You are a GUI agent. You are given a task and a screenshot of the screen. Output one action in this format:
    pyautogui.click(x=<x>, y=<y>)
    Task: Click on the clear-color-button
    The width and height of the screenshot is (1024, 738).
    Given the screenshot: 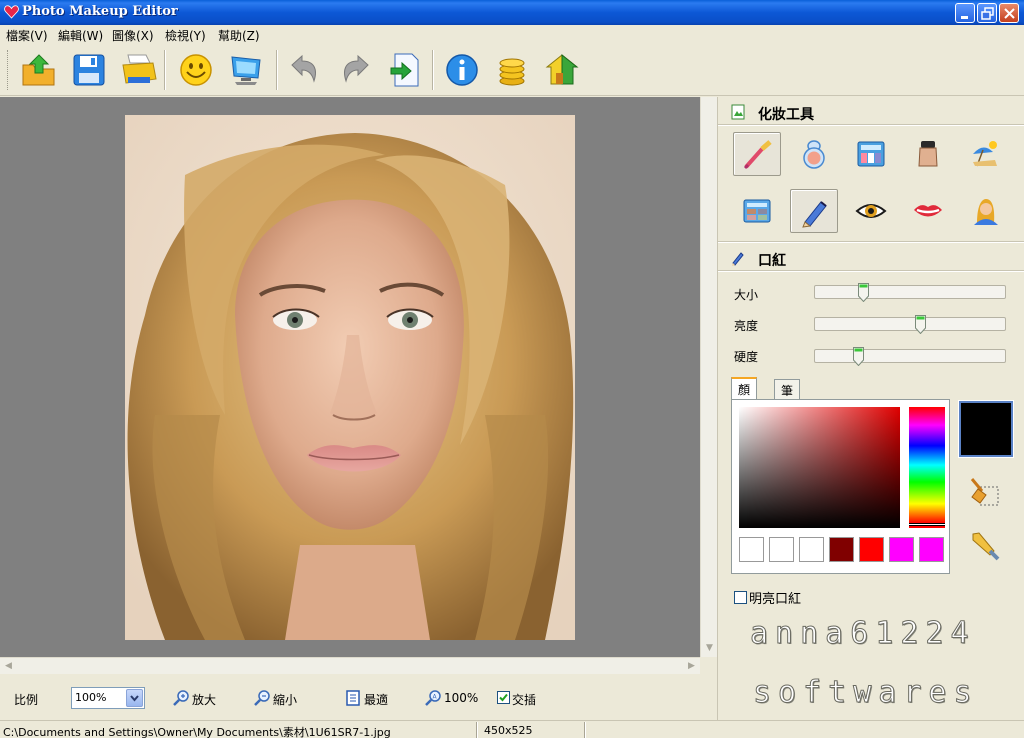 What is the action you would take?
    pyautogui.click(x=985, y=492)
    